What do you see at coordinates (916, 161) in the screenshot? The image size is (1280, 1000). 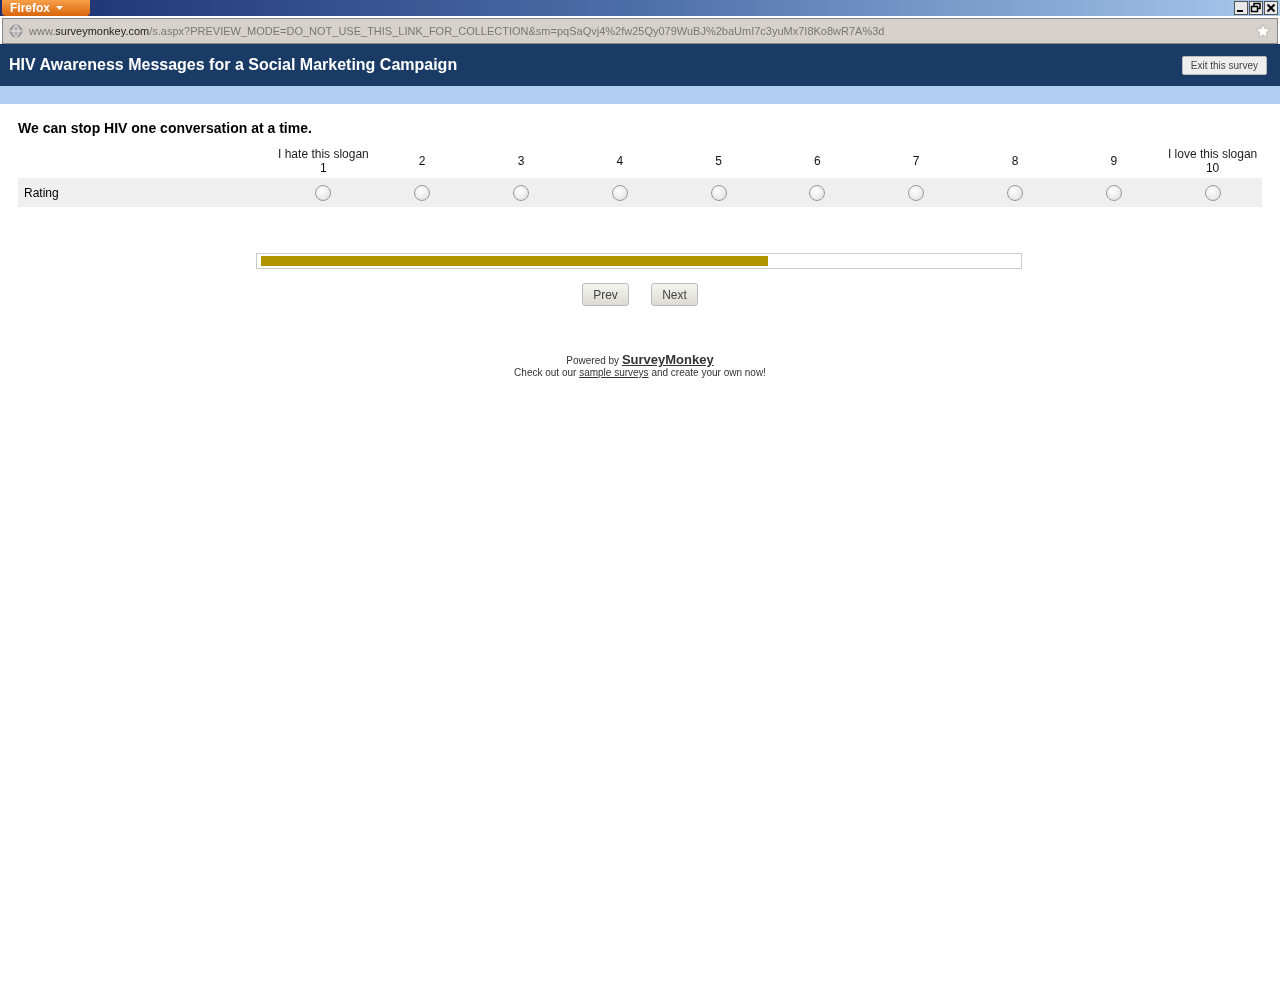 I see `scale-number: 7` at bounding box center [916, 161].